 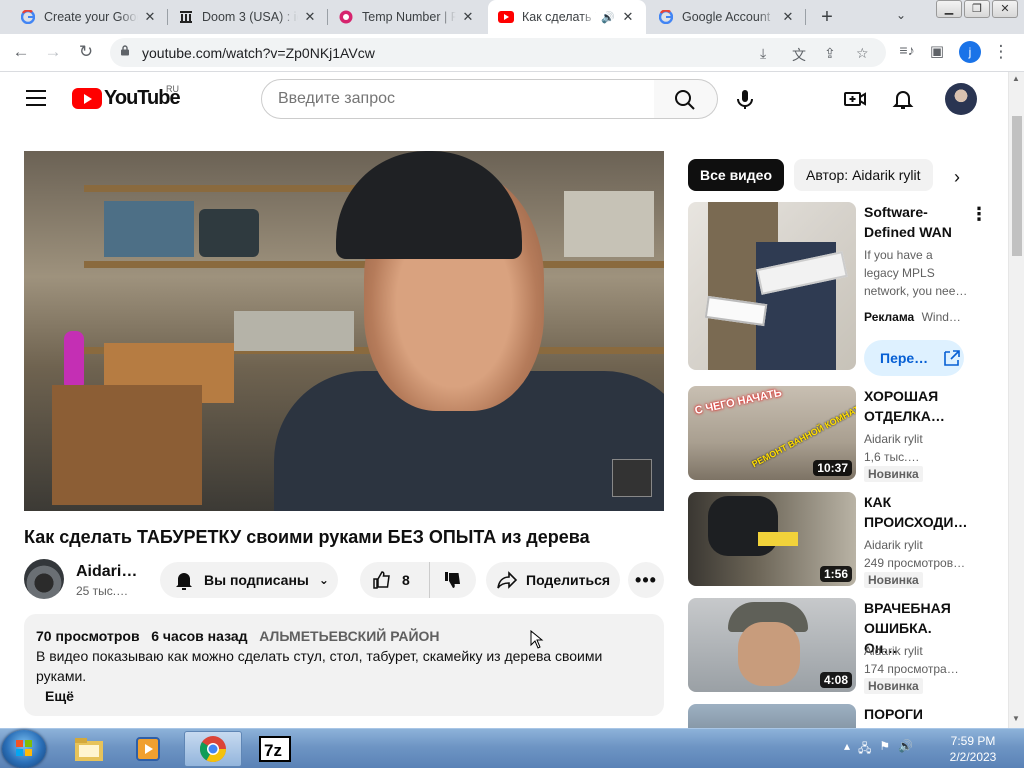 I want to click on video-thumbnail: 1:56, so click(x=772, y=539).